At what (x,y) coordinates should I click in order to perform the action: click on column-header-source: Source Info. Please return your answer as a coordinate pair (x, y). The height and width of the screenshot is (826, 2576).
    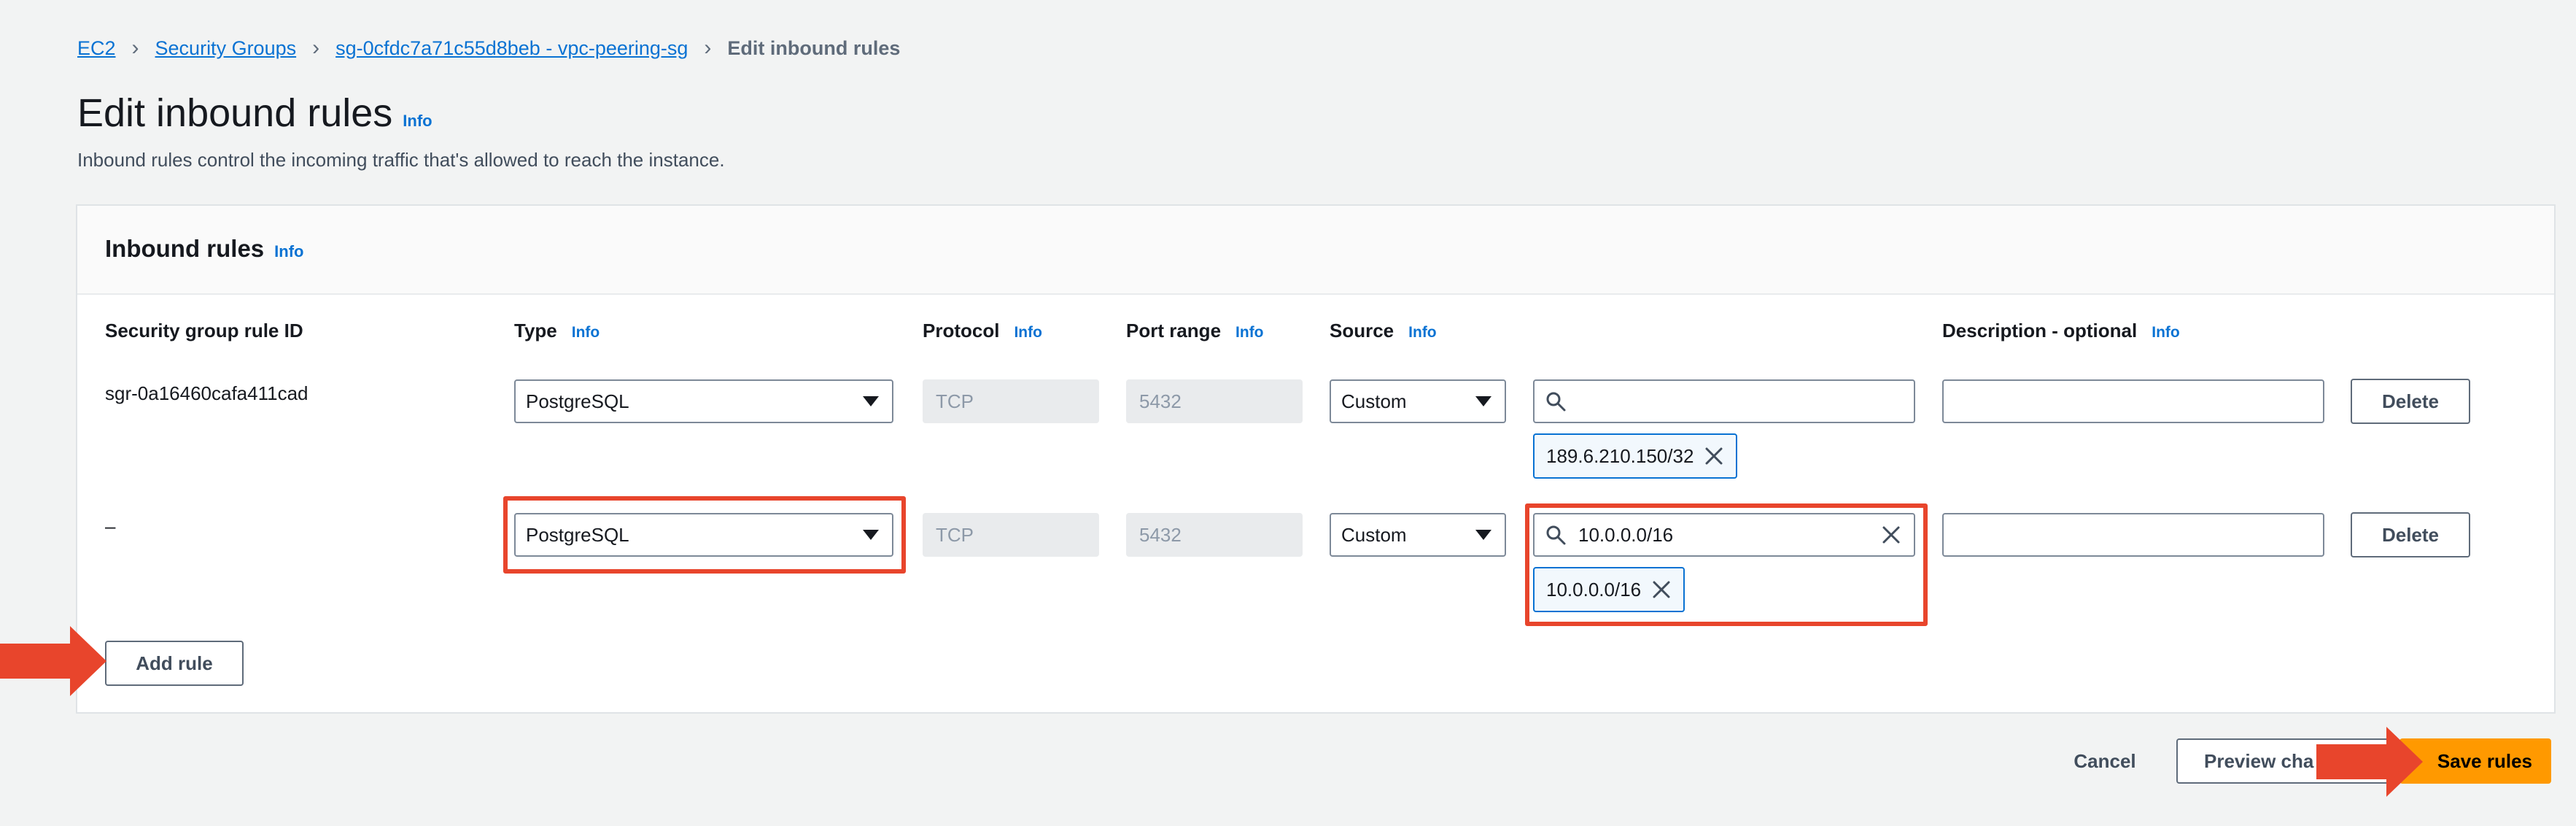
    Looking at the image, I should click on (1384, 331).